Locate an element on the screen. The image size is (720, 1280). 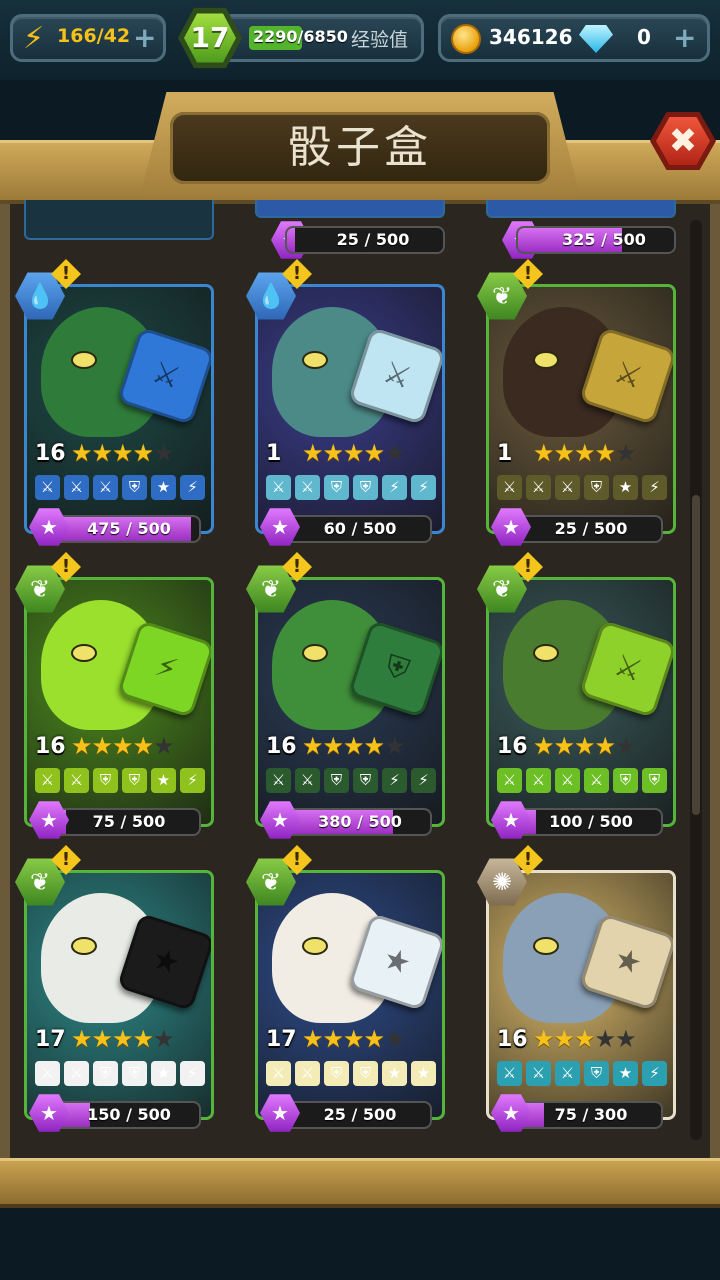
dice-card: ⚔ 16 ★★★★★ ⚔ ⚔ ⚔ ⚔ ⛨ ⛨ ❦ ! 100 / 500 ★ is located at coordinates (576, 695).